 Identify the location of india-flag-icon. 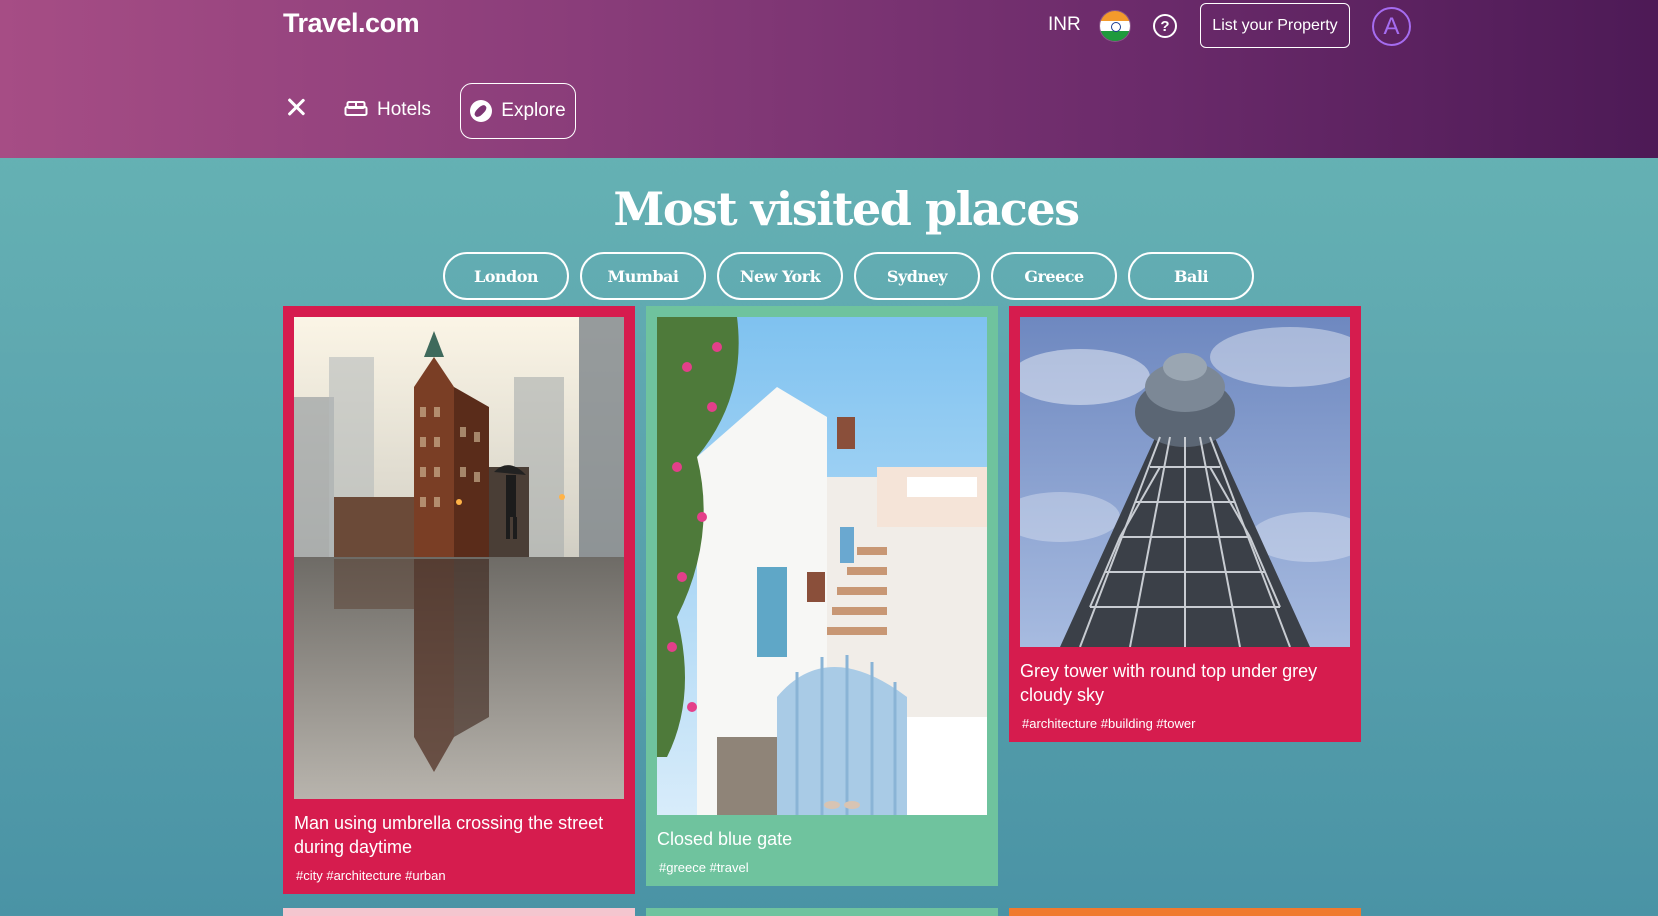
(1115, 26).